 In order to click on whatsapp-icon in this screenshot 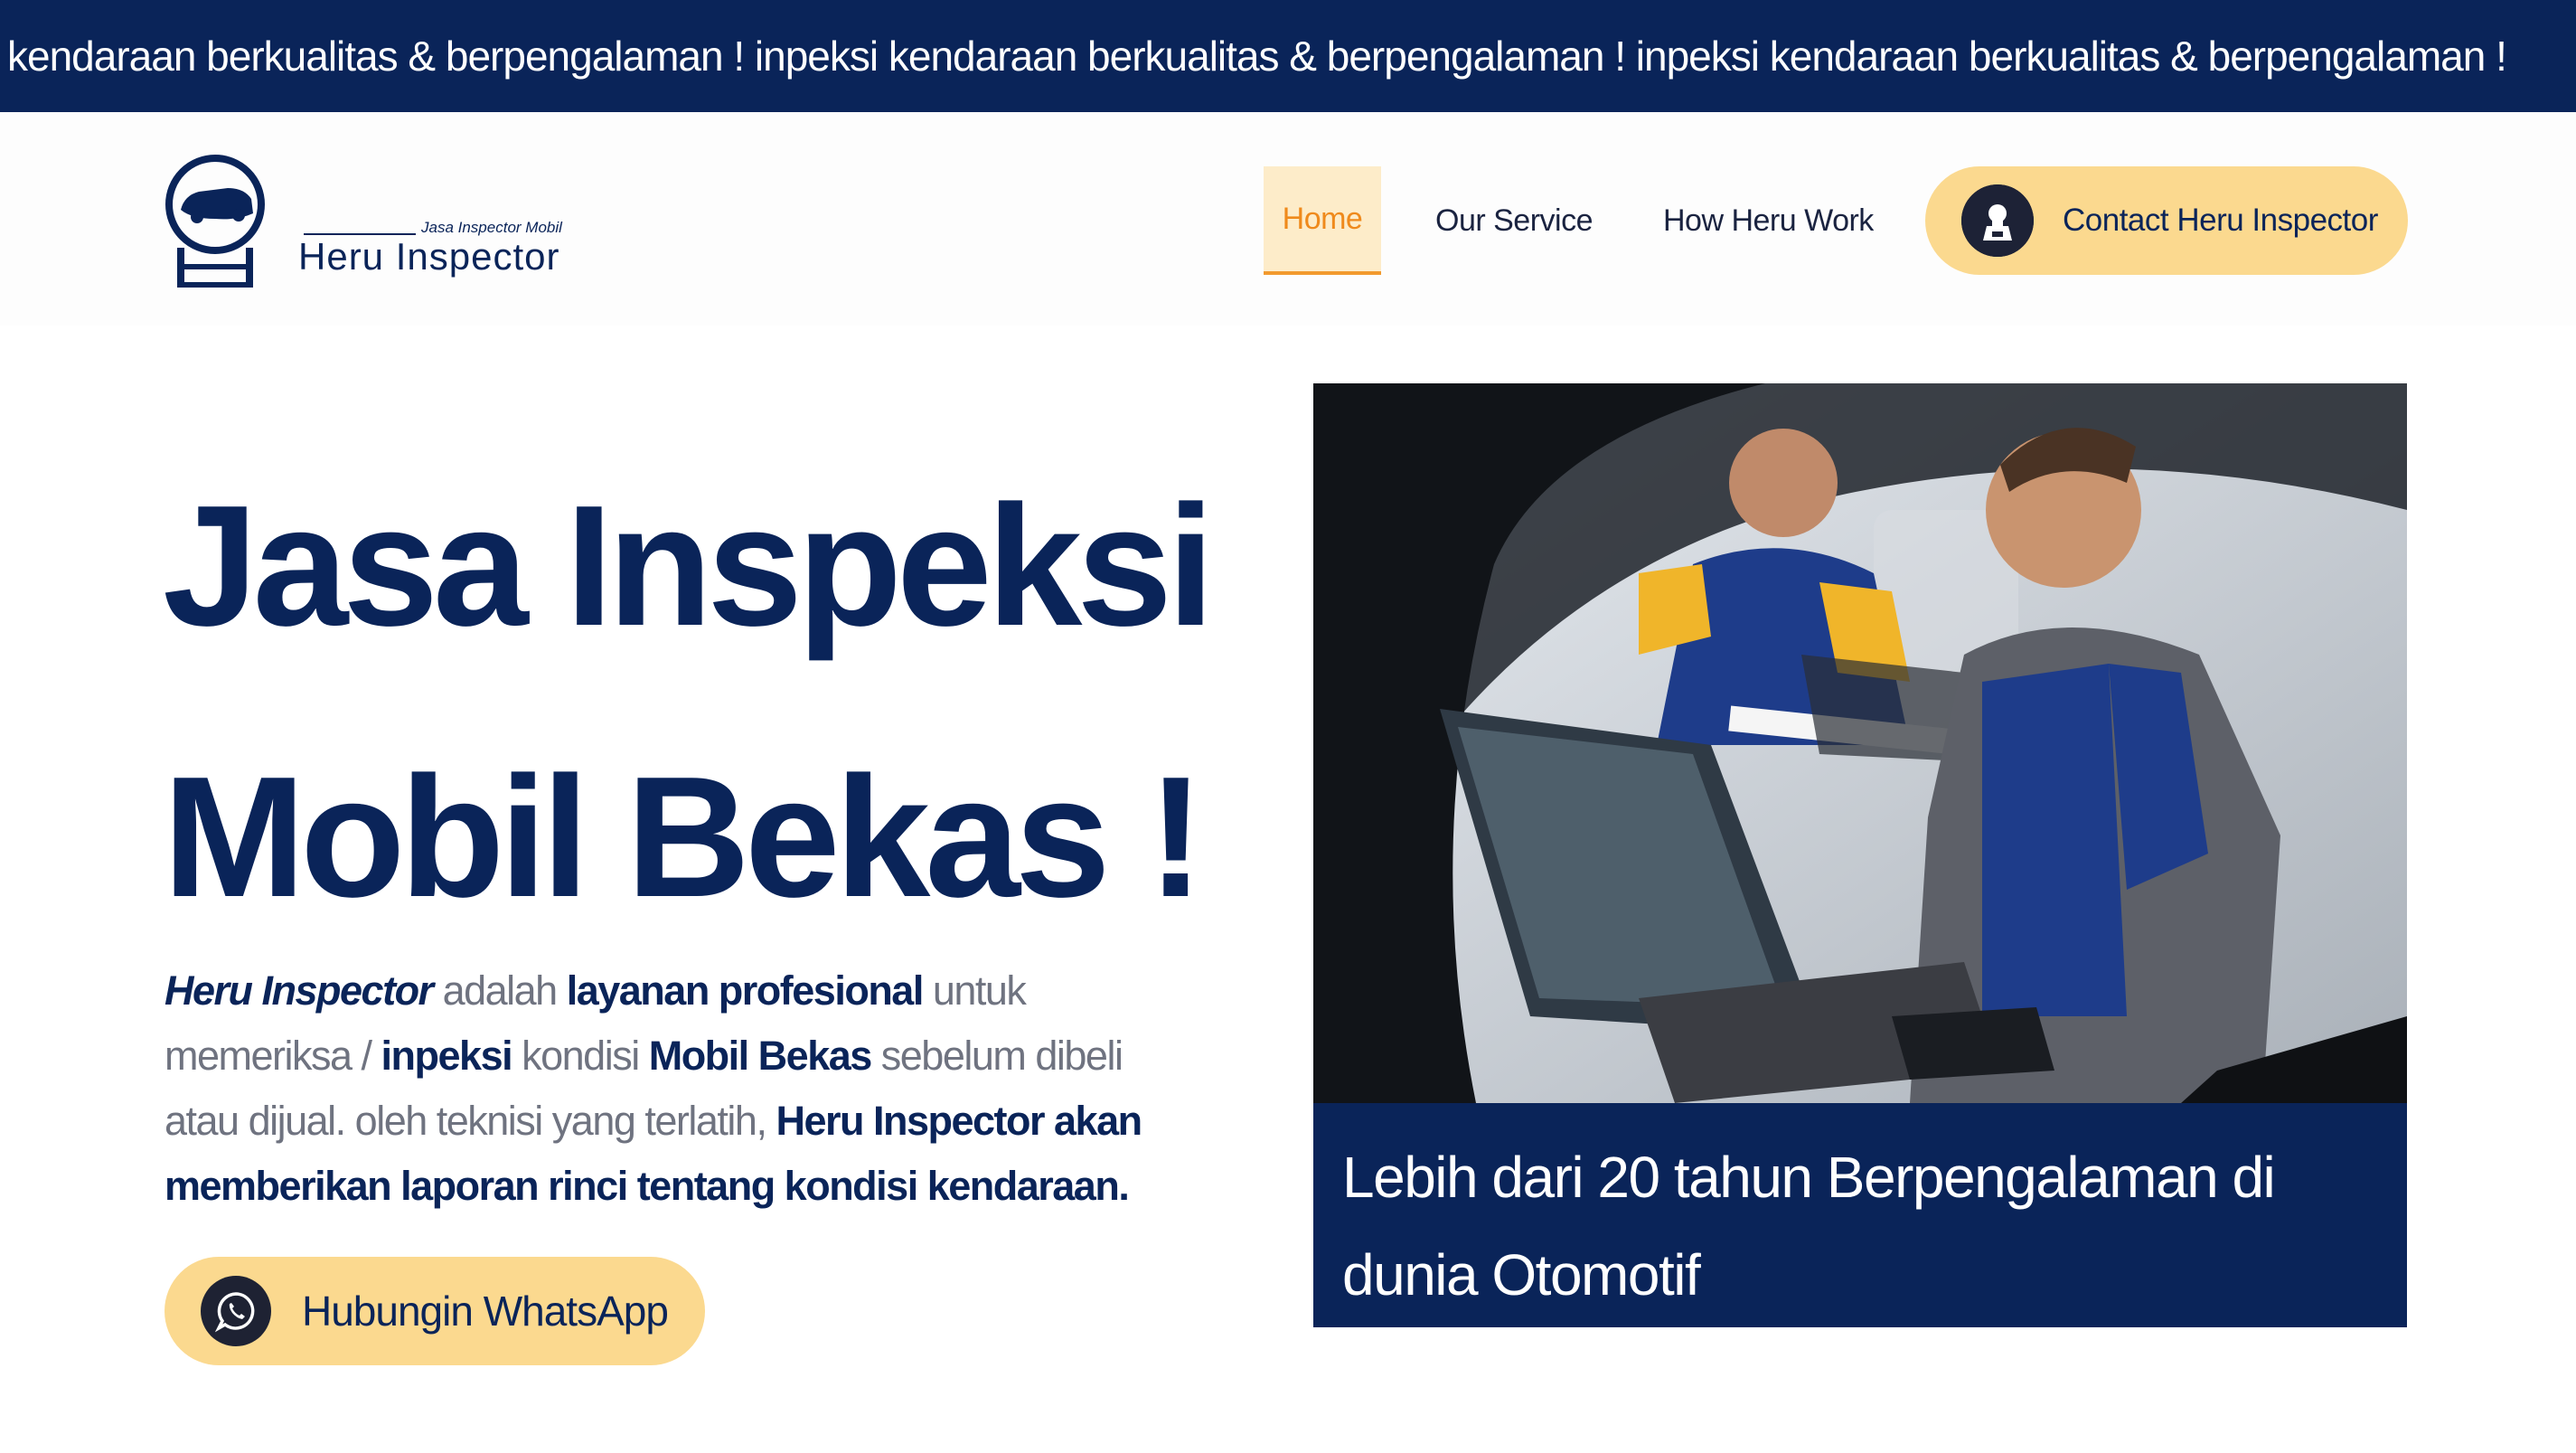, I will do `click(236, 1311)`.